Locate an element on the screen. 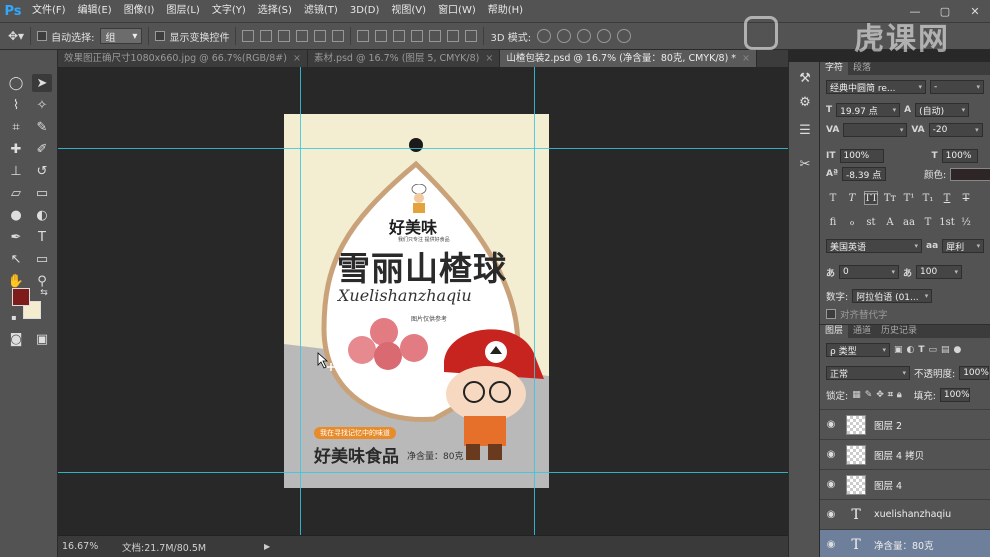  align-hcenter-icon is located at coordinates (320, 36).